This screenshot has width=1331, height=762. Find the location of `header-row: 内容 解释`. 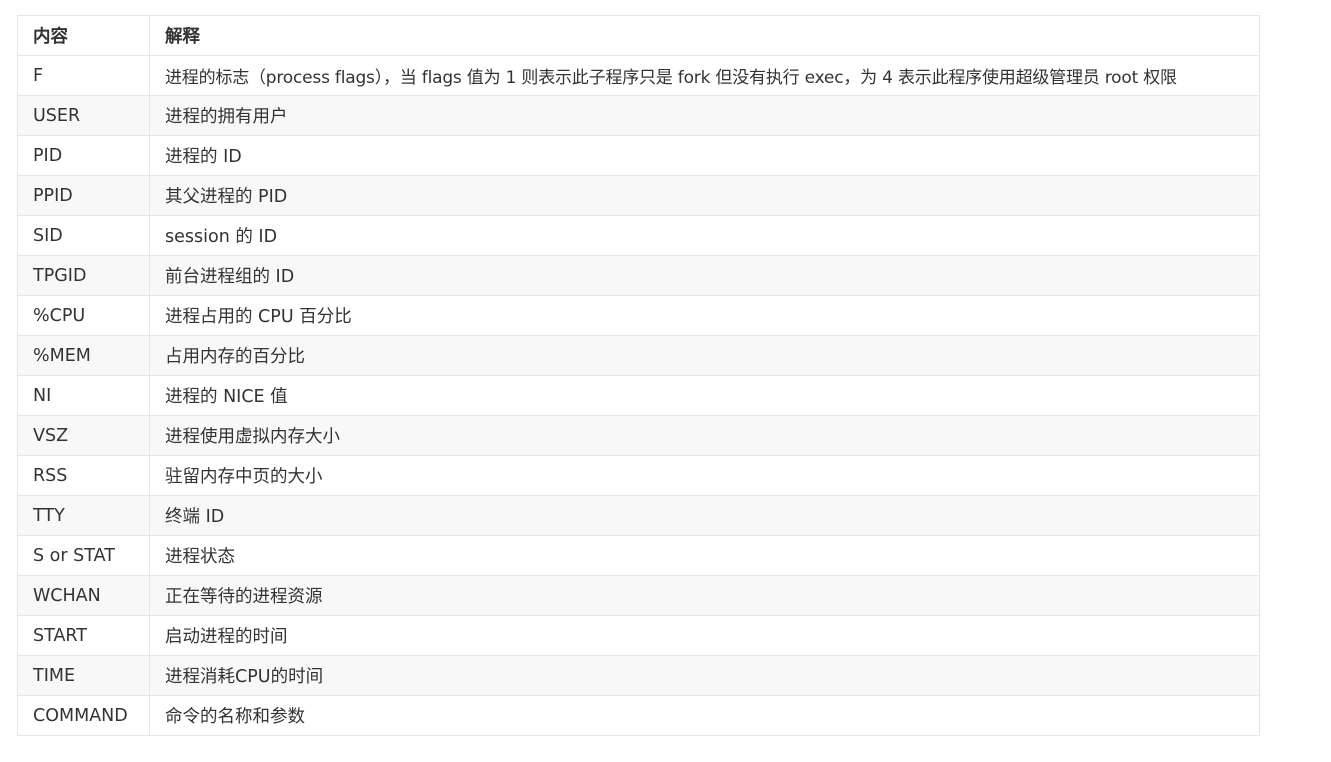

header-row: 内容 解释 is located at coordinates (638, 35).